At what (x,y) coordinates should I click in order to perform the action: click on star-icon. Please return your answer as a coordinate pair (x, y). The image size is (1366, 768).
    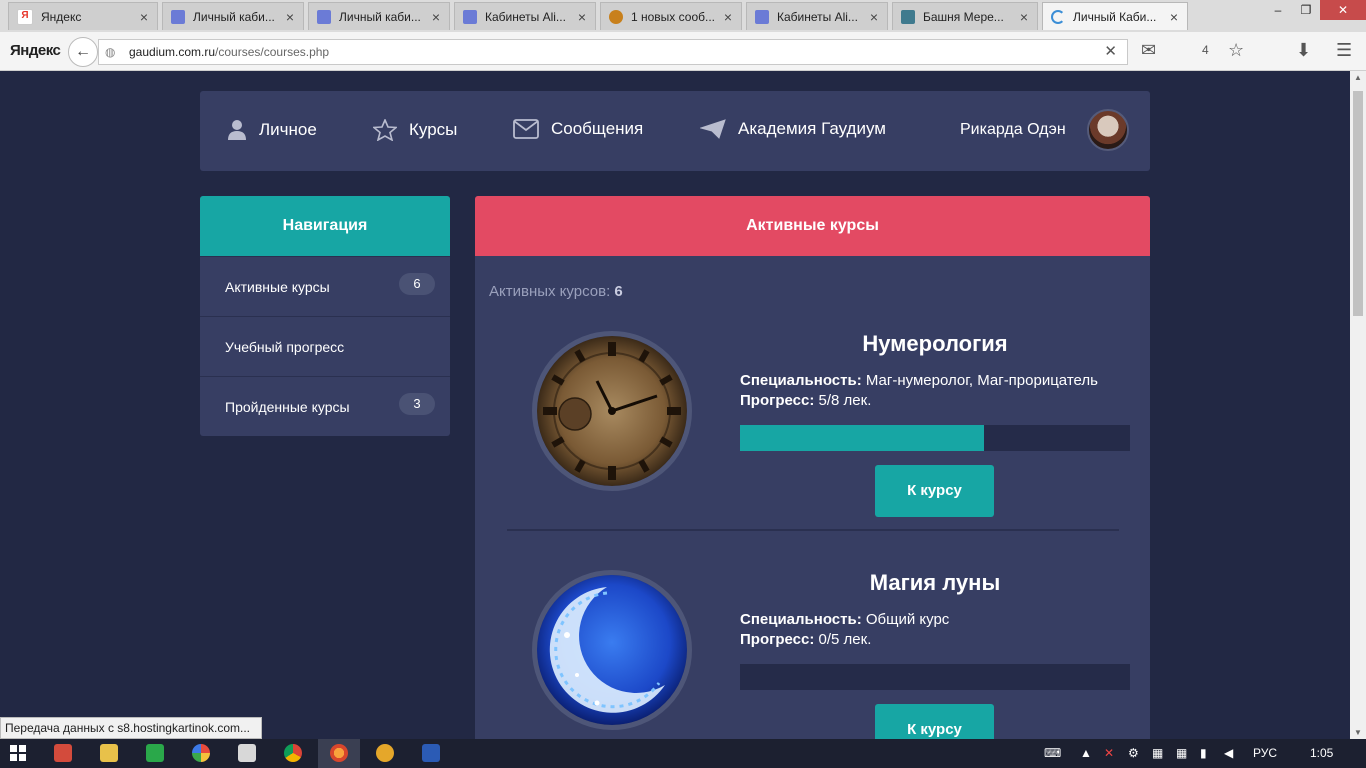
    Looking at the image, I should click on (385, 130).